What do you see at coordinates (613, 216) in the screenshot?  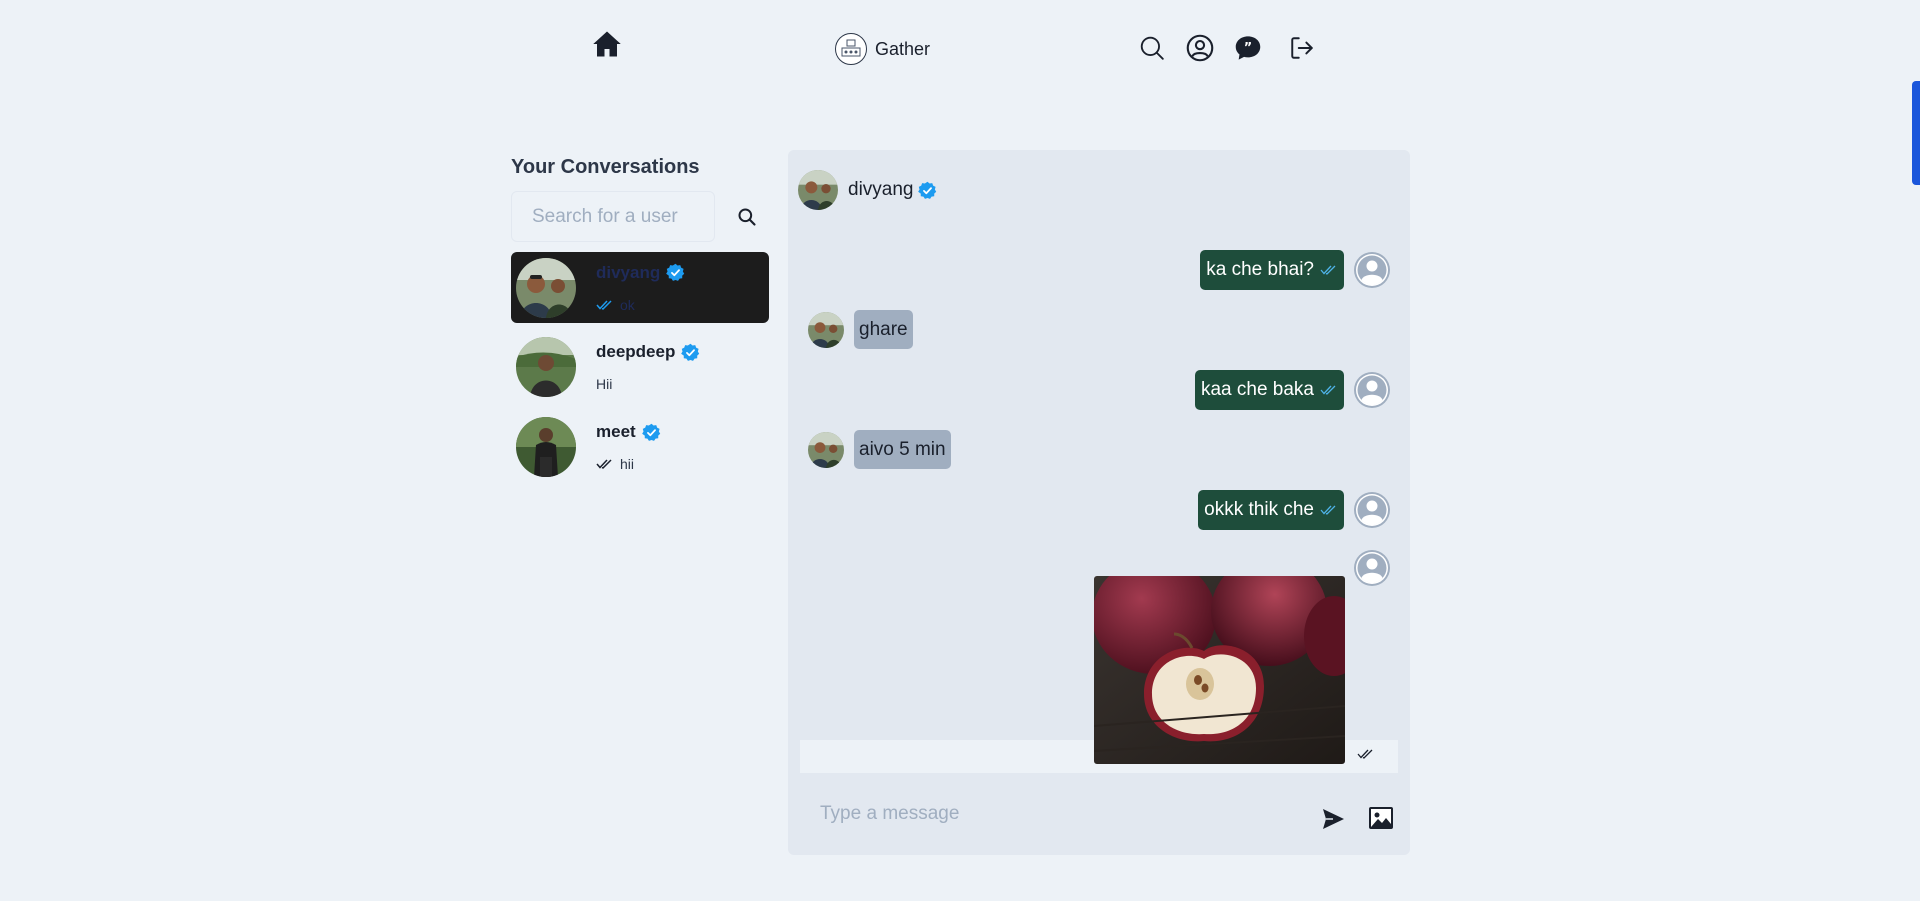 I see `user-search-input` at bounding box center [613, 216].